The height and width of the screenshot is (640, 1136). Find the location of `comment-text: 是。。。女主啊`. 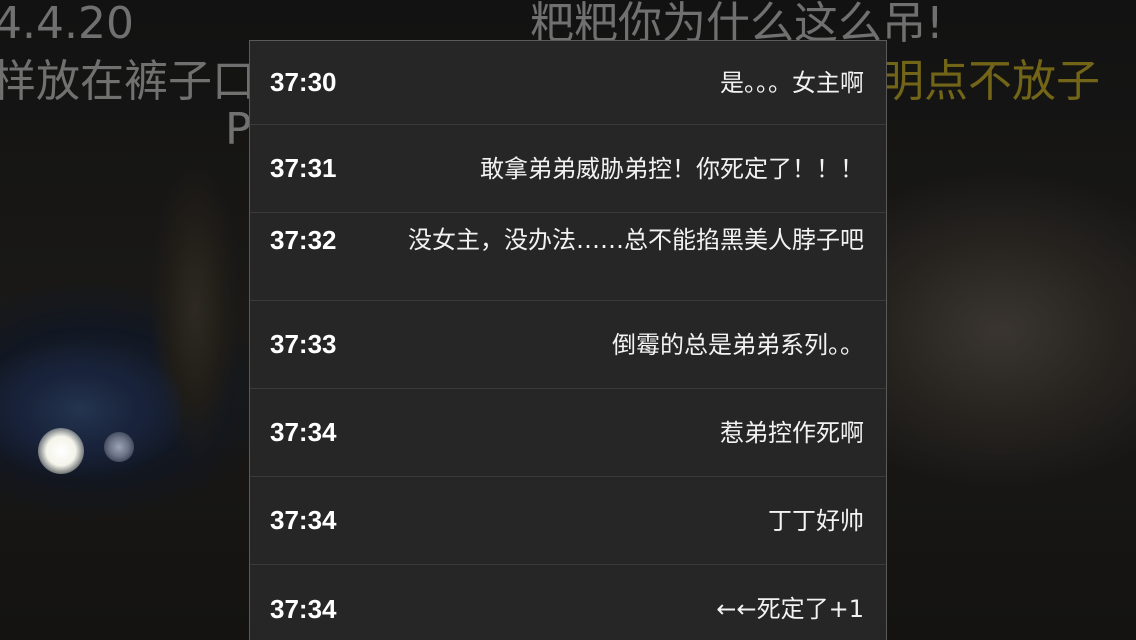

comment-text: 是。。。女主啊 is located at coordinates (792, 82).